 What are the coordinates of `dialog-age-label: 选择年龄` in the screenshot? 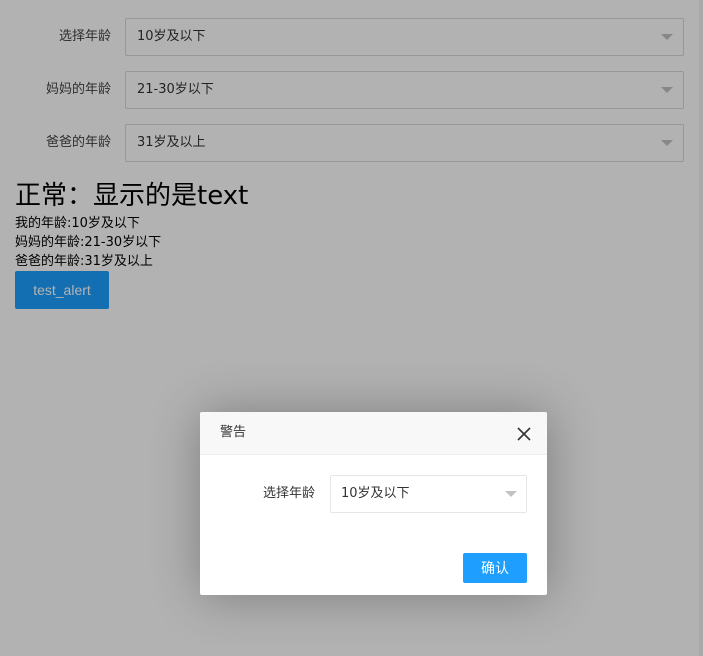 It's located at (288, 493).